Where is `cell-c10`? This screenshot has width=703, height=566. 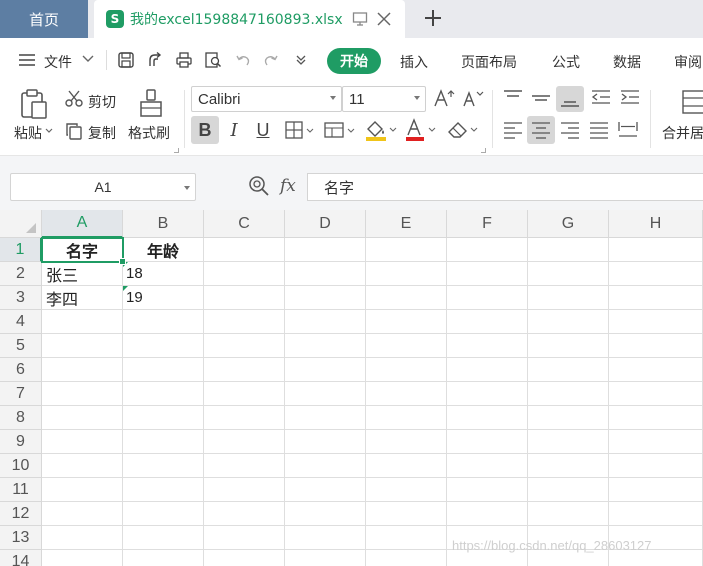 cell-c10 is located at coordinates (244, 466).